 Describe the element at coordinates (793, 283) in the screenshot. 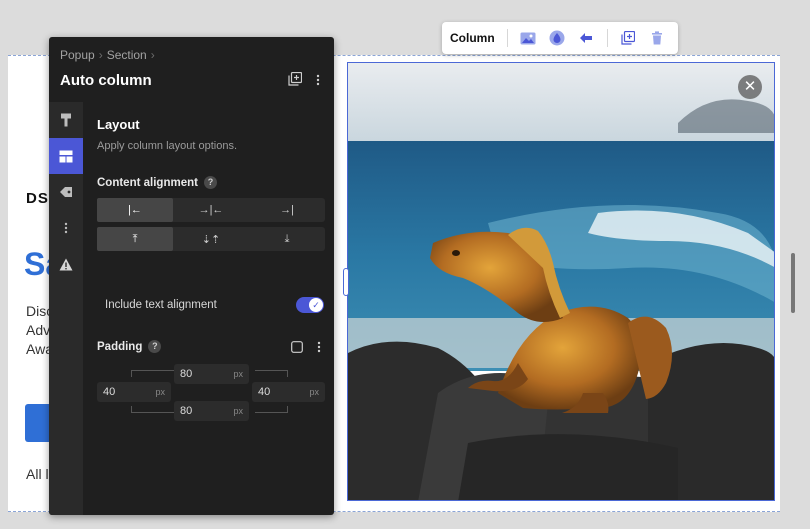

I see `page-scrollbar` at that location.